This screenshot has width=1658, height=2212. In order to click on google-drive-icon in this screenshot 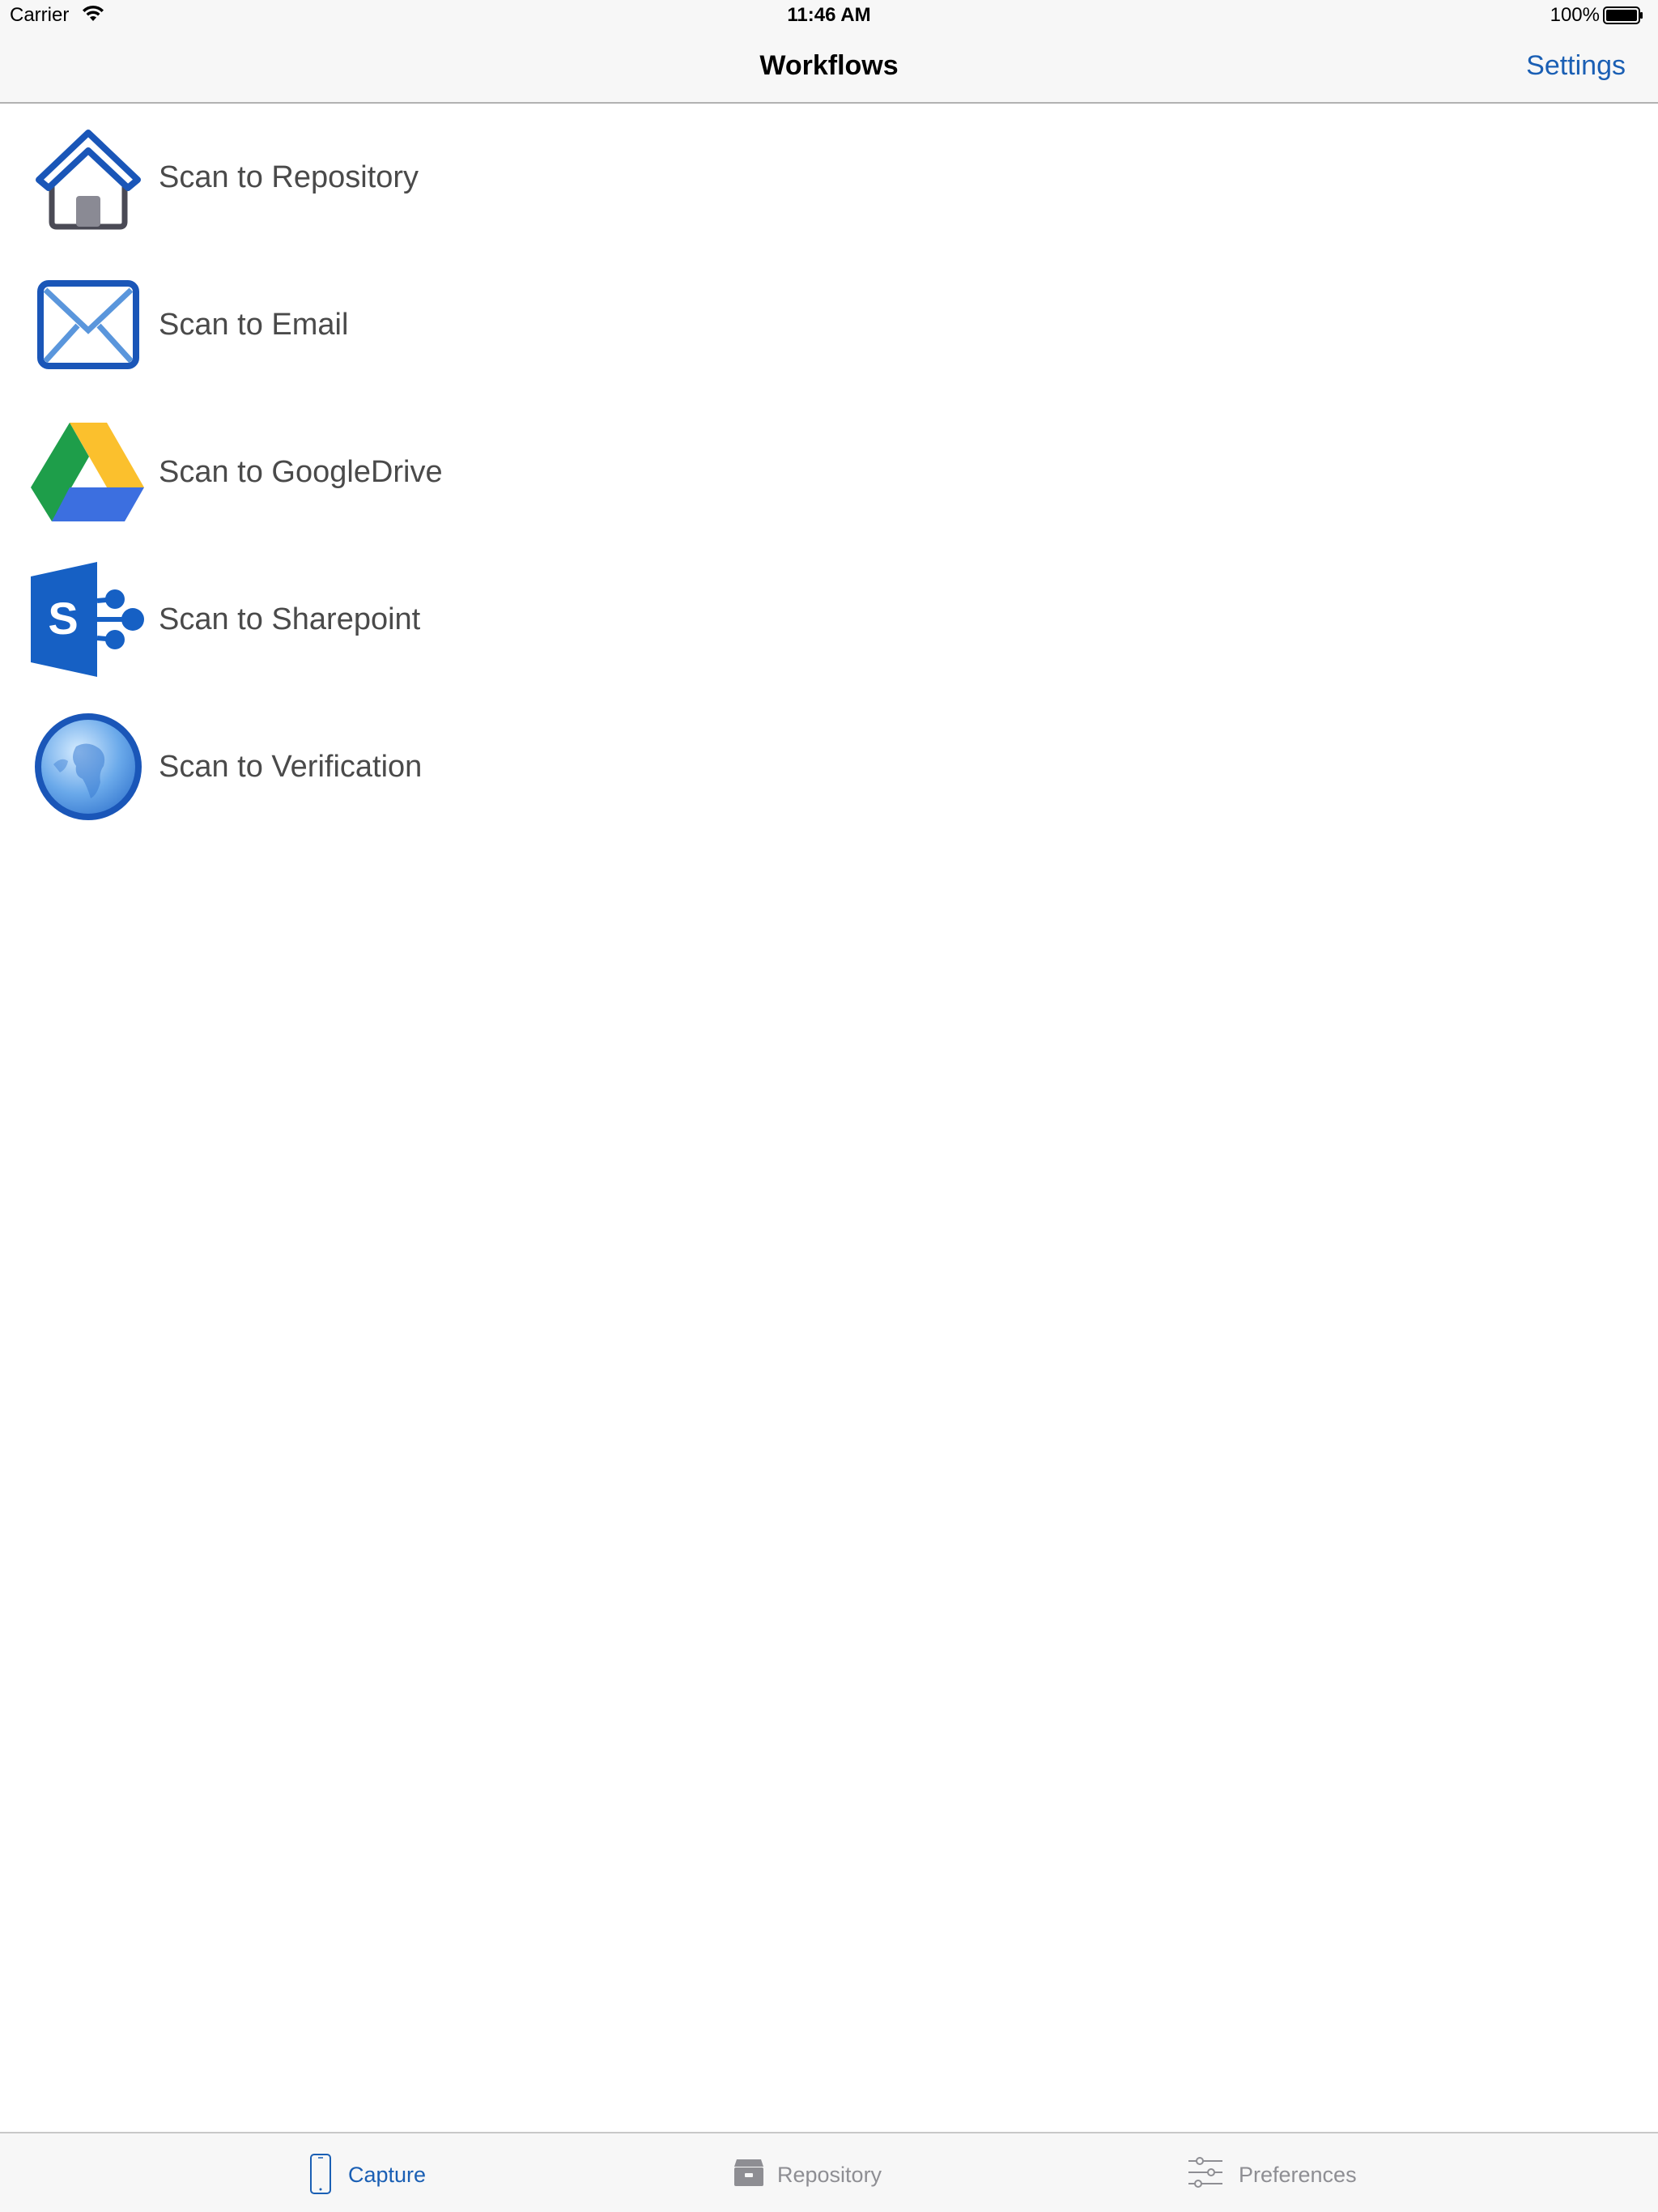, I will do `click(87, 472)`.